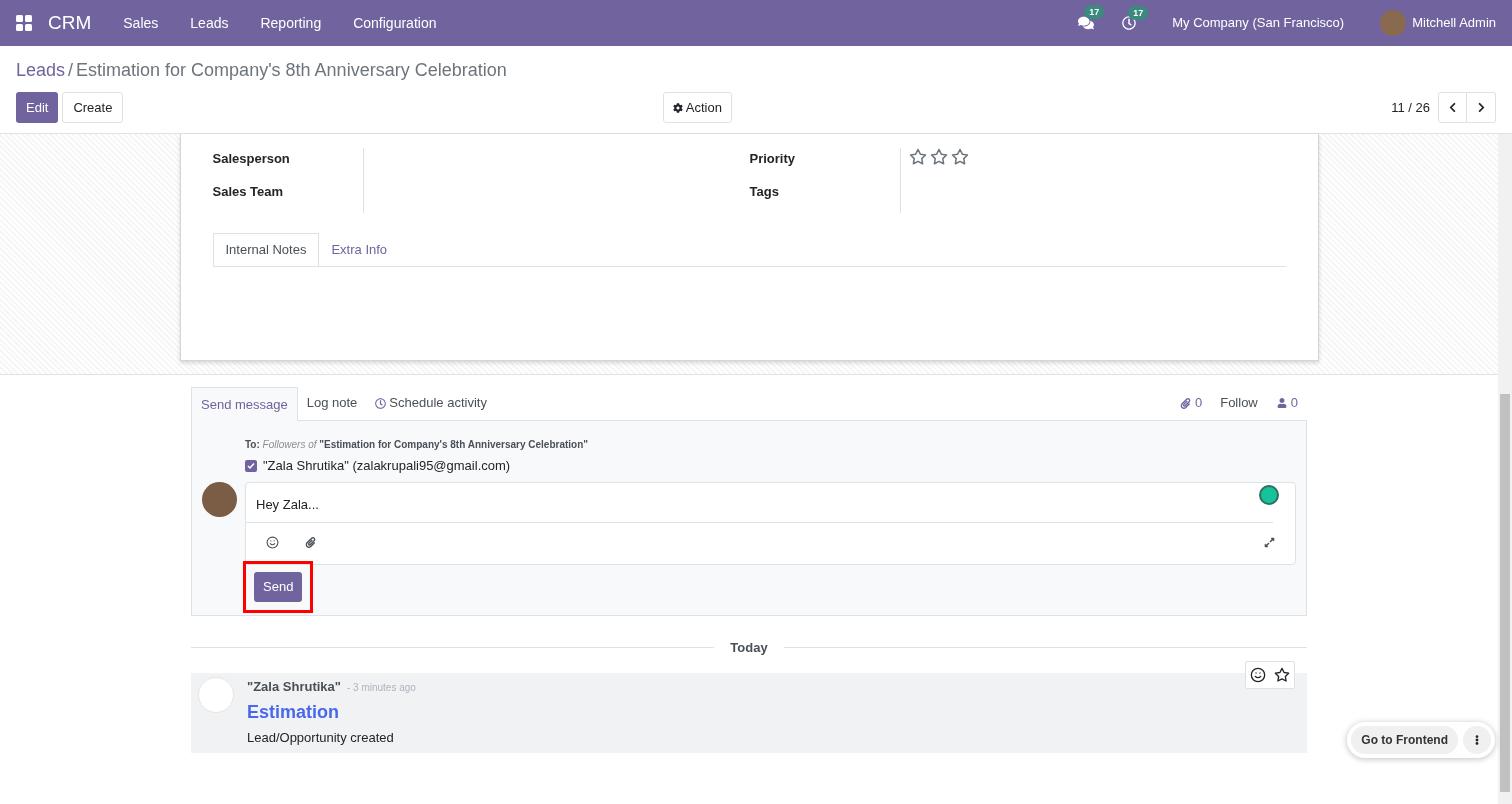 The width and height of the screenshot is (1512, 804). What do you see at coordinates (294, 686) in the screenshot?
I see `message-author: "Zala Shrutika"` at bounding box center [294, 686].